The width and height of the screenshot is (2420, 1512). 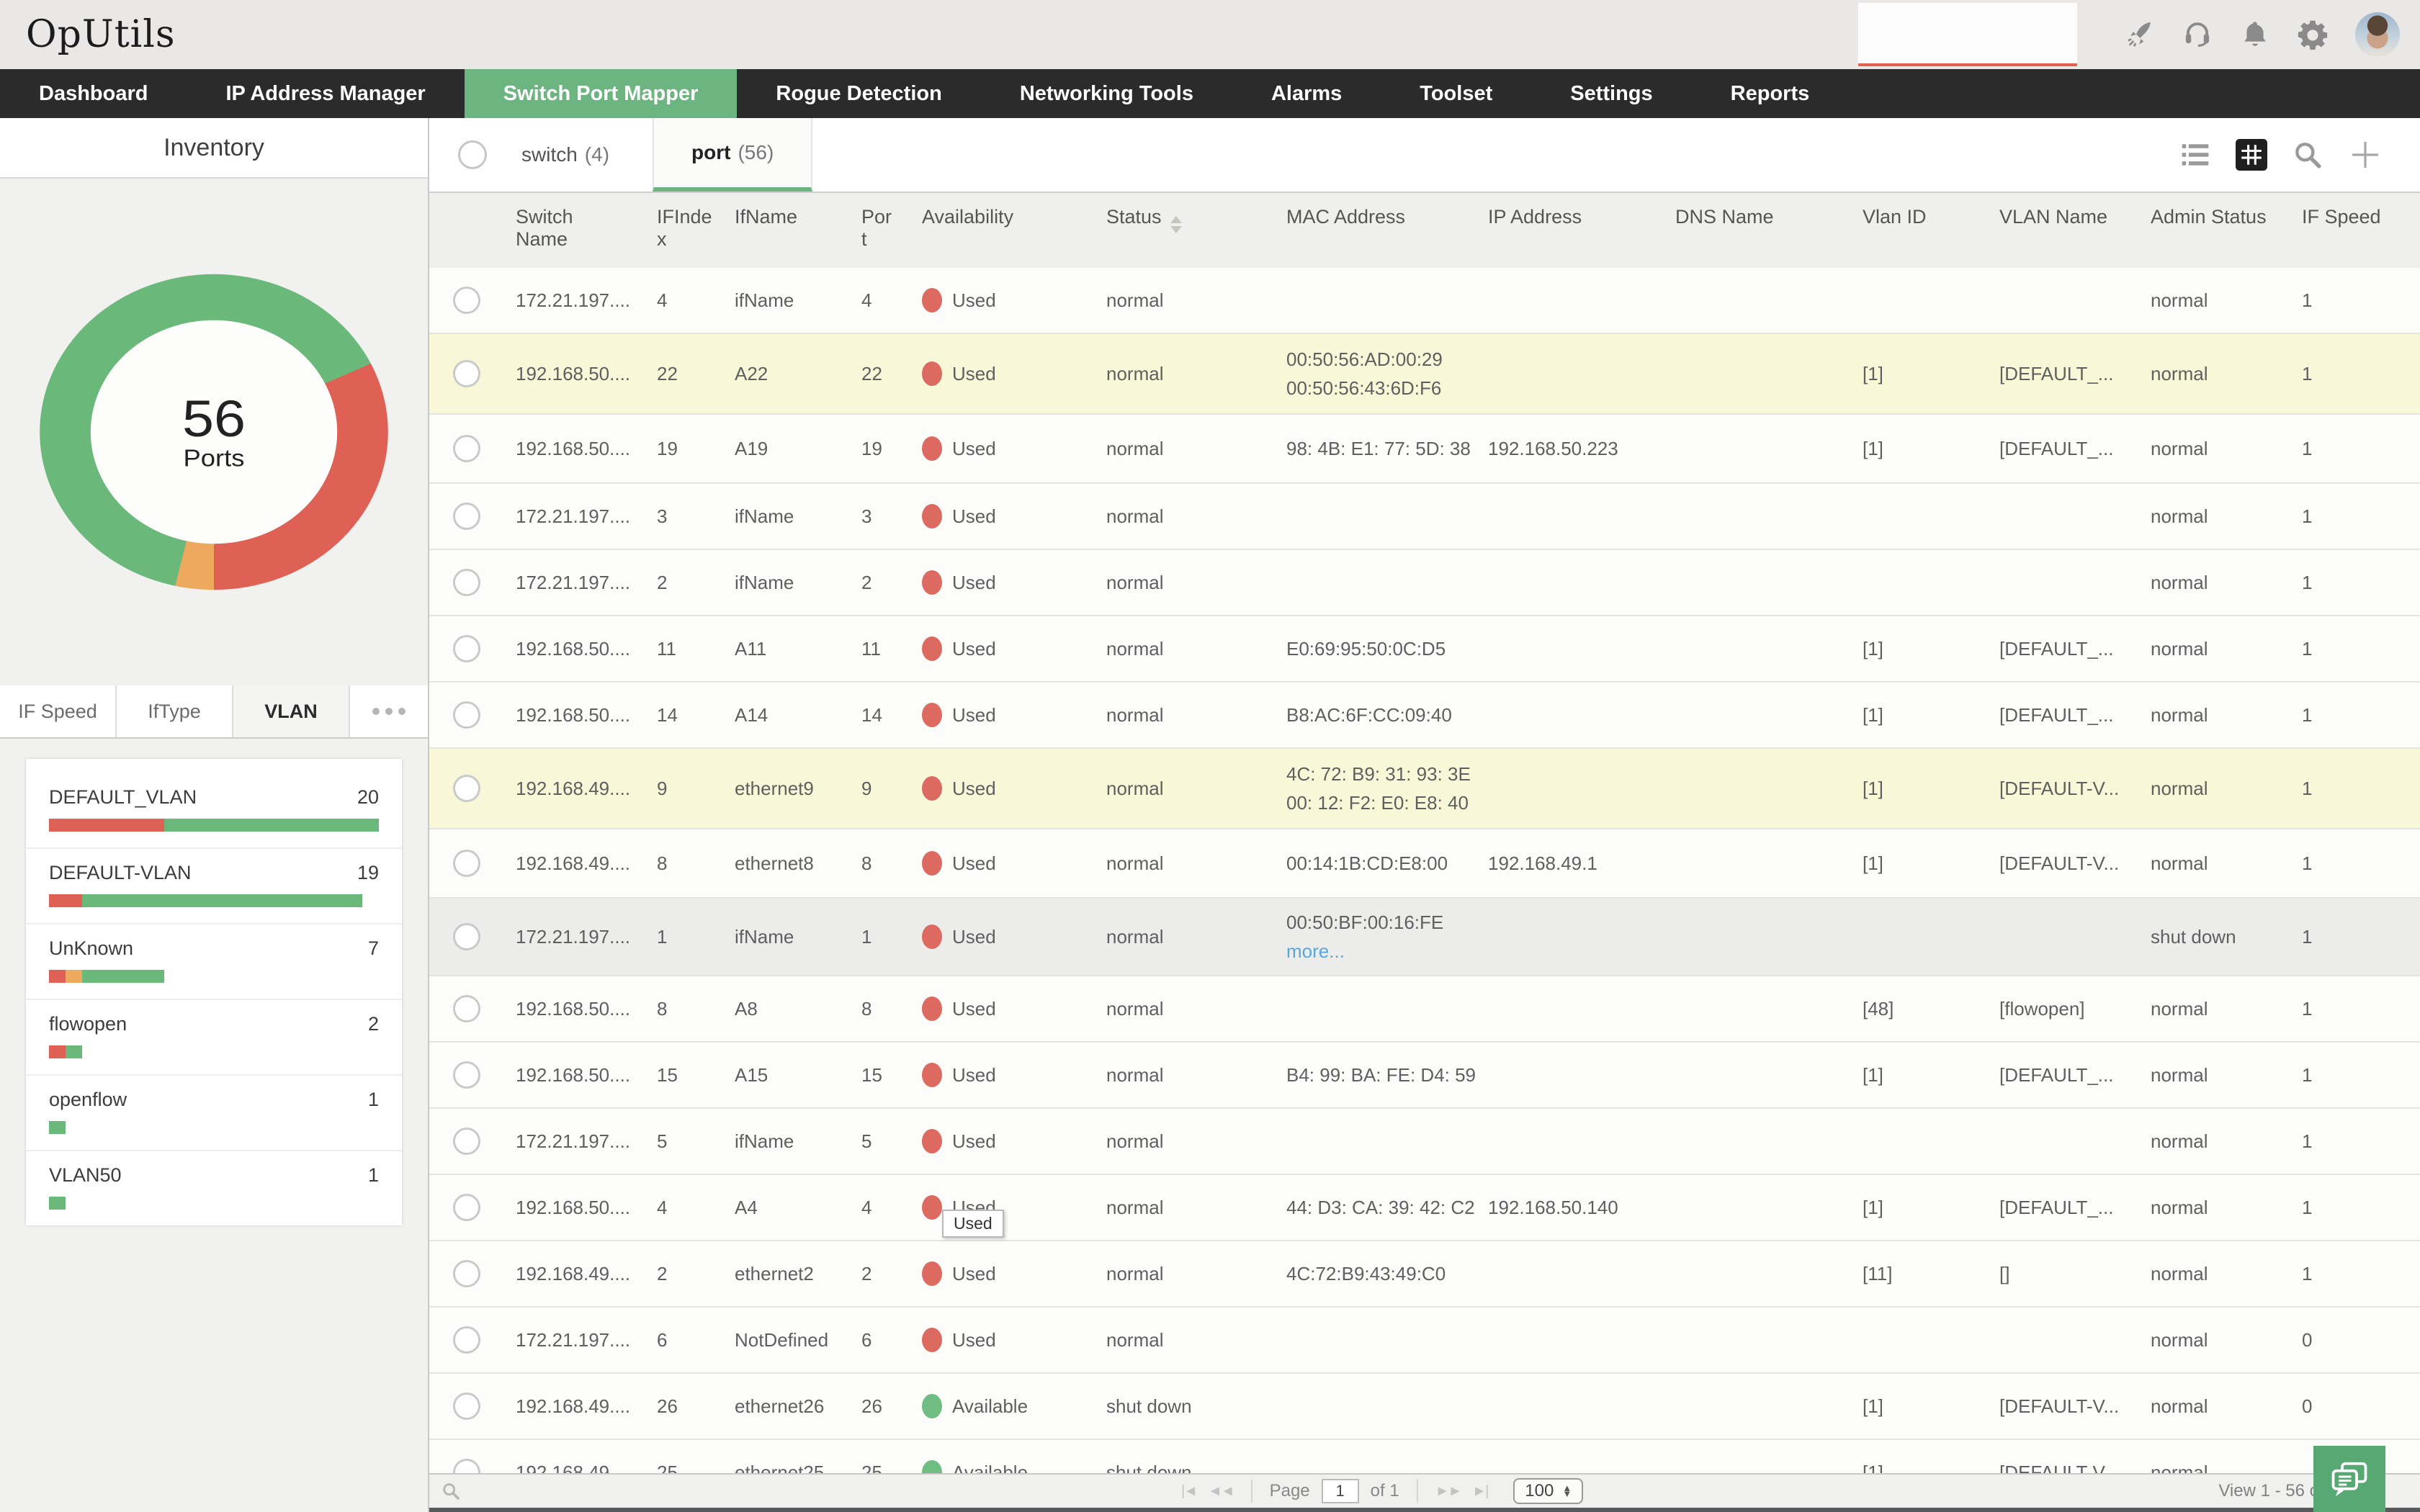 I want to click on notifications-bell-icon, so click(x=2255, y=34).